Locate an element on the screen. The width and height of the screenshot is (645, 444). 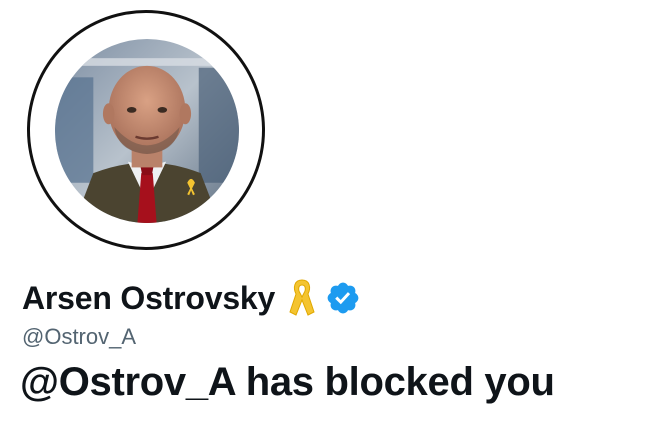
profile-handle: @Ostrov_A is located at coordinates (79, 336).